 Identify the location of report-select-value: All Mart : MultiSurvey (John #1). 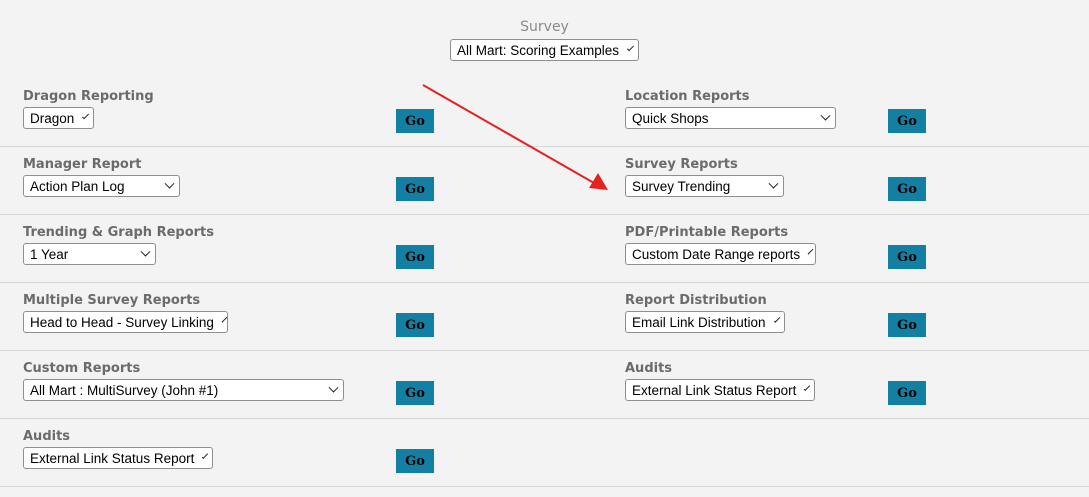
(124, 390).